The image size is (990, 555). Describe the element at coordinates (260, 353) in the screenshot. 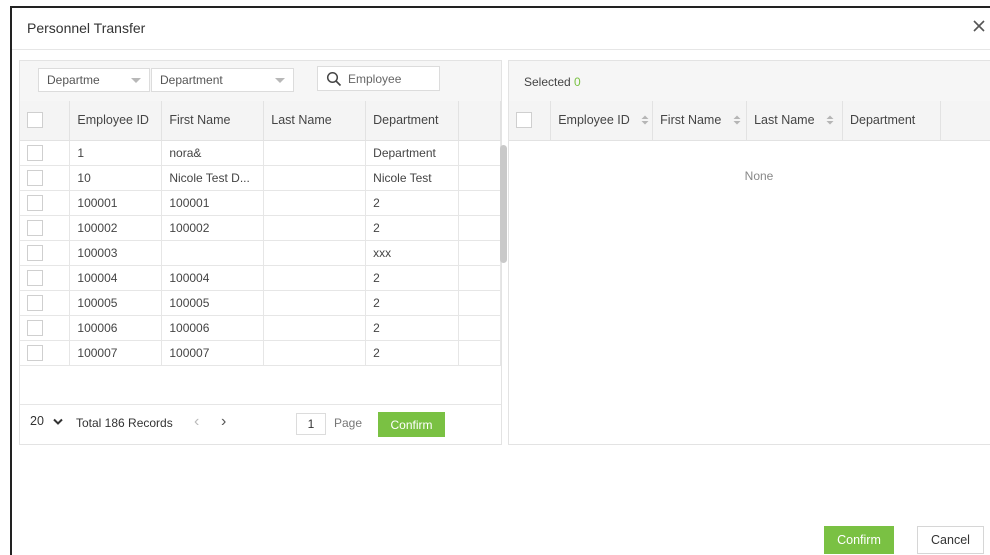

I see `table-row: 100007 100007 2` at that location.